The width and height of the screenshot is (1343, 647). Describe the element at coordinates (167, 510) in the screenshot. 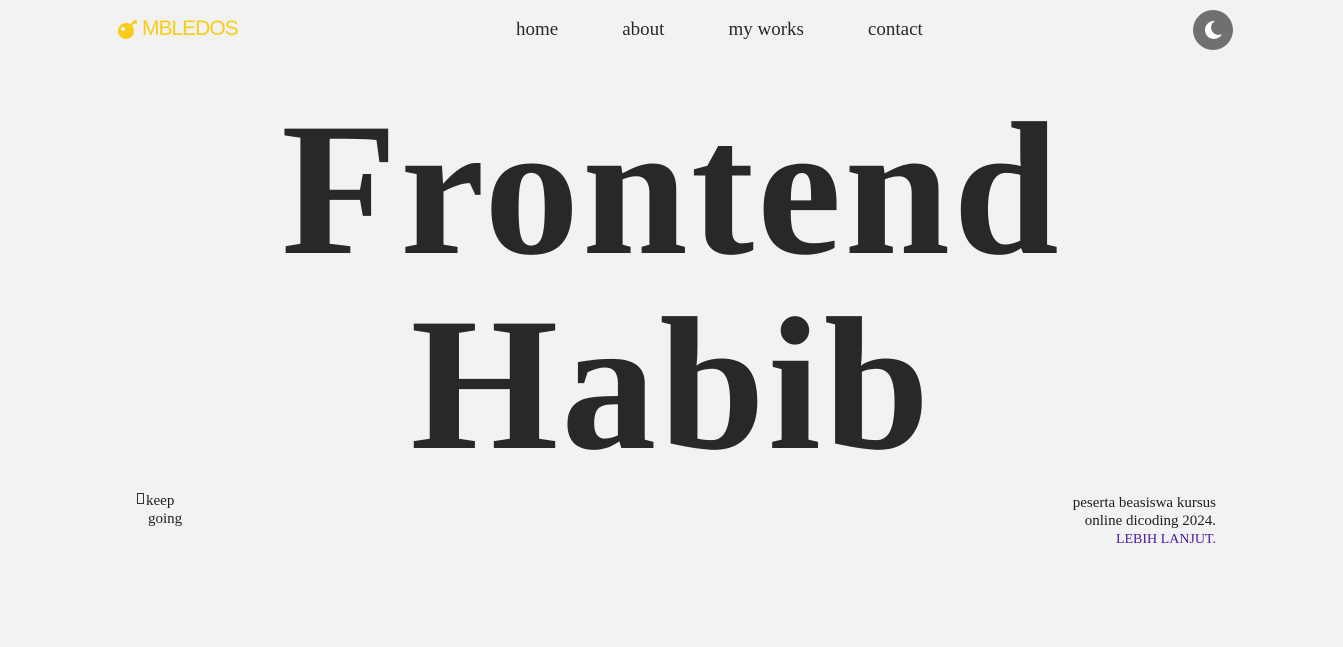

I see `tagline: keep going` at that location.